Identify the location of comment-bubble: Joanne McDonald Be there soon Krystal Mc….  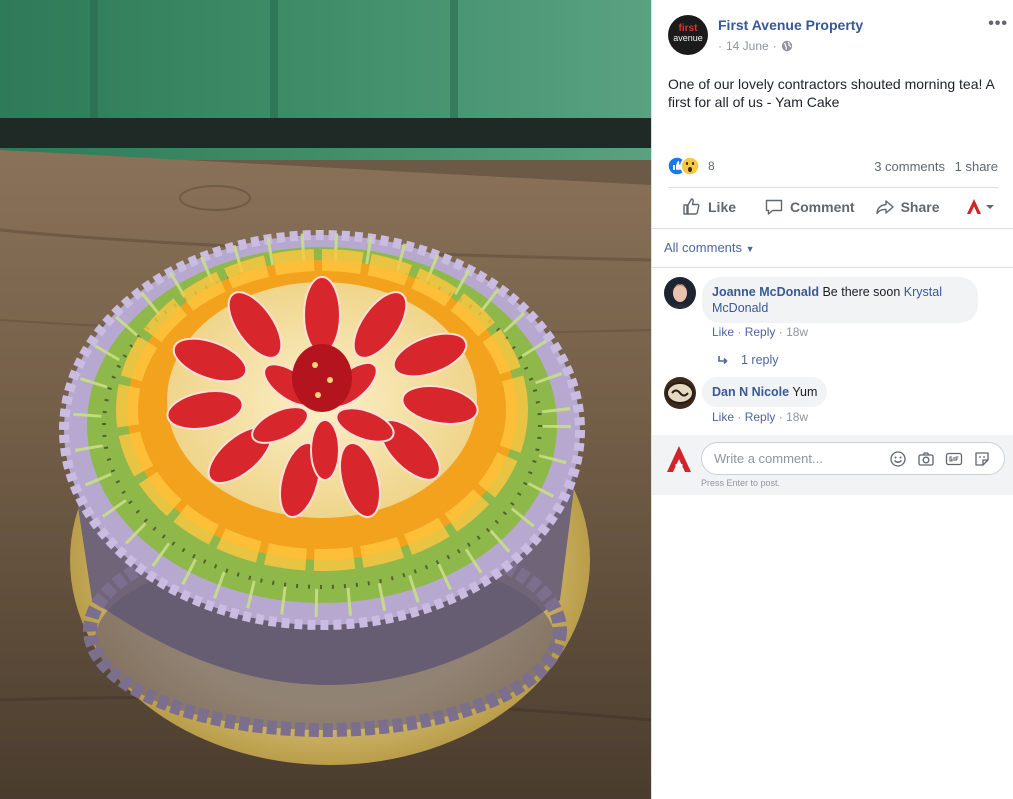
(840, 300).